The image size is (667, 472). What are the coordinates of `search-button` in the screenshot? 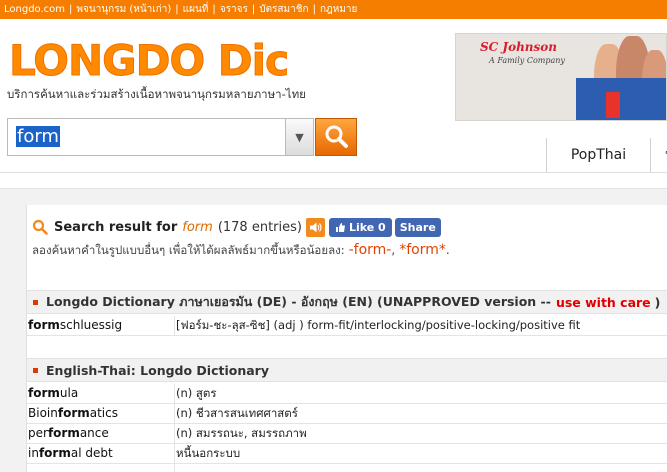 It's located at (336, 137).